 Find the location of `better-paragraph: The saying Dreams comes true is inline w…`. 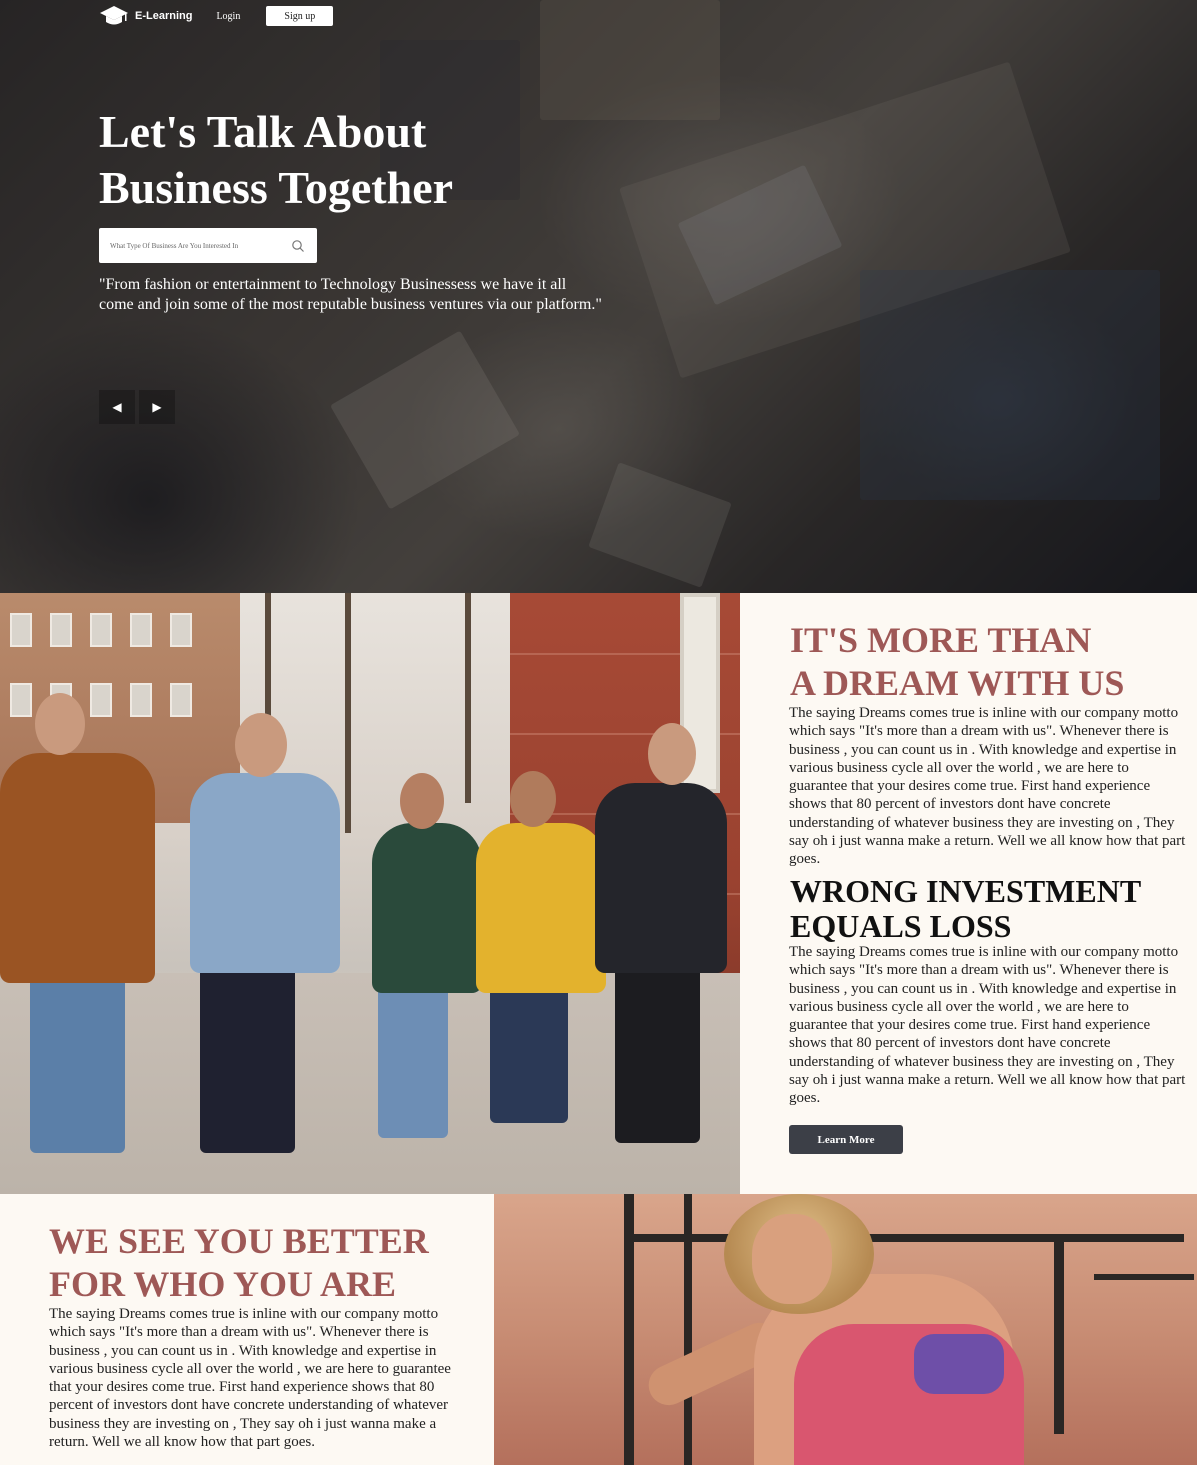

better-paragraph: The saying Dreams comes true is inline w… is located at coordinates (250, 1378).